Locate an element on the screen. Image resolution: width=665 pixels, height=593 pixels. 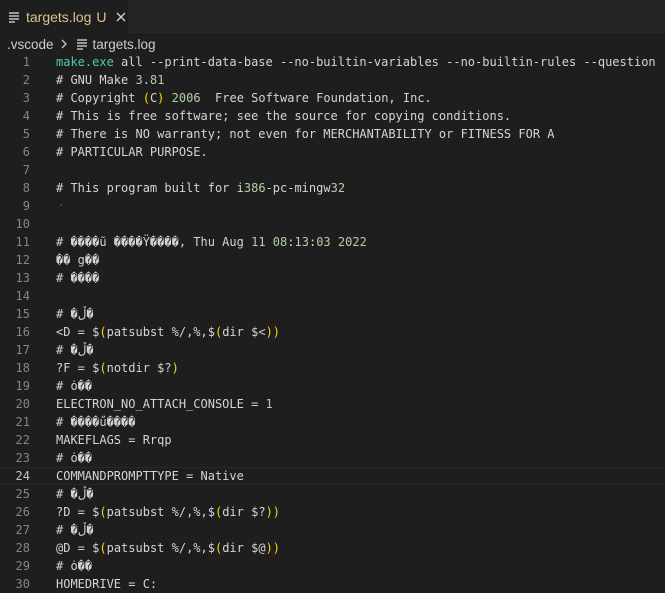
line-number: 8 is located at coordinates (26, 188).